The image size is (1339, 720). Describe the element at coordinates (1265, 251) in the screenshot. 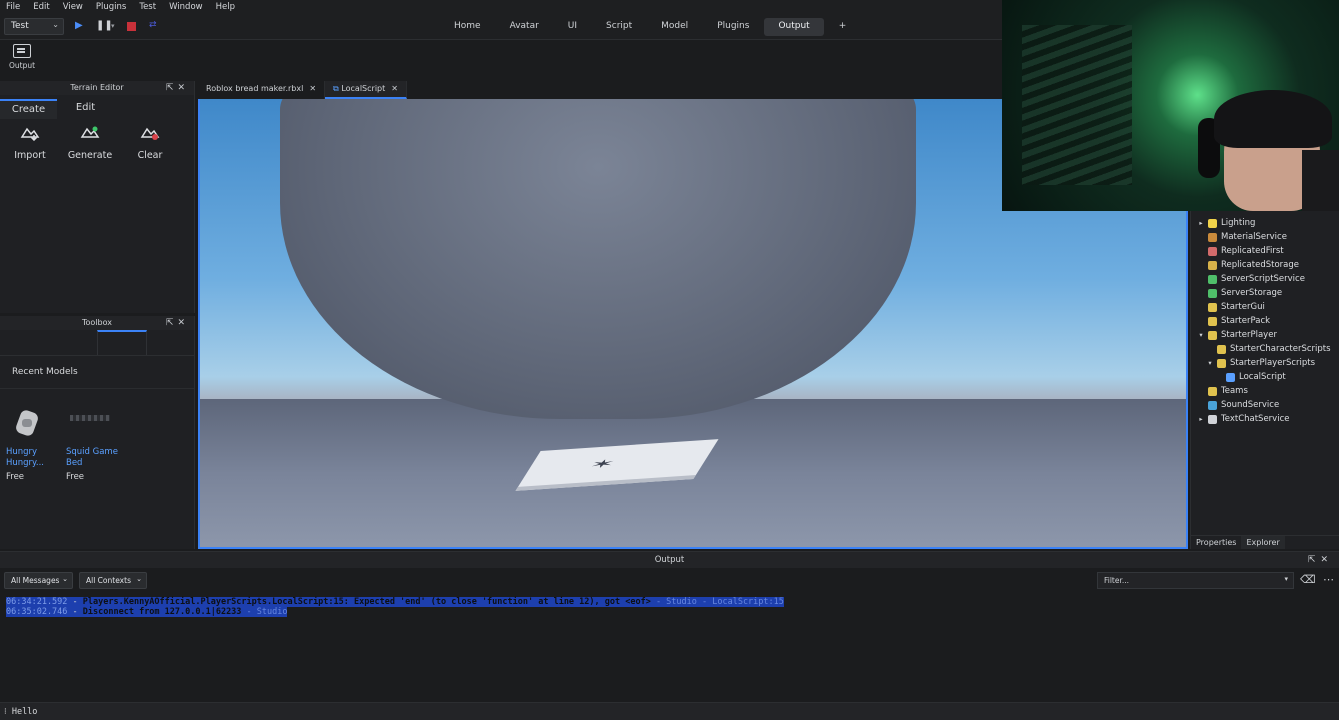

I see `explorer-item: ReplicatedFirst` at that location.